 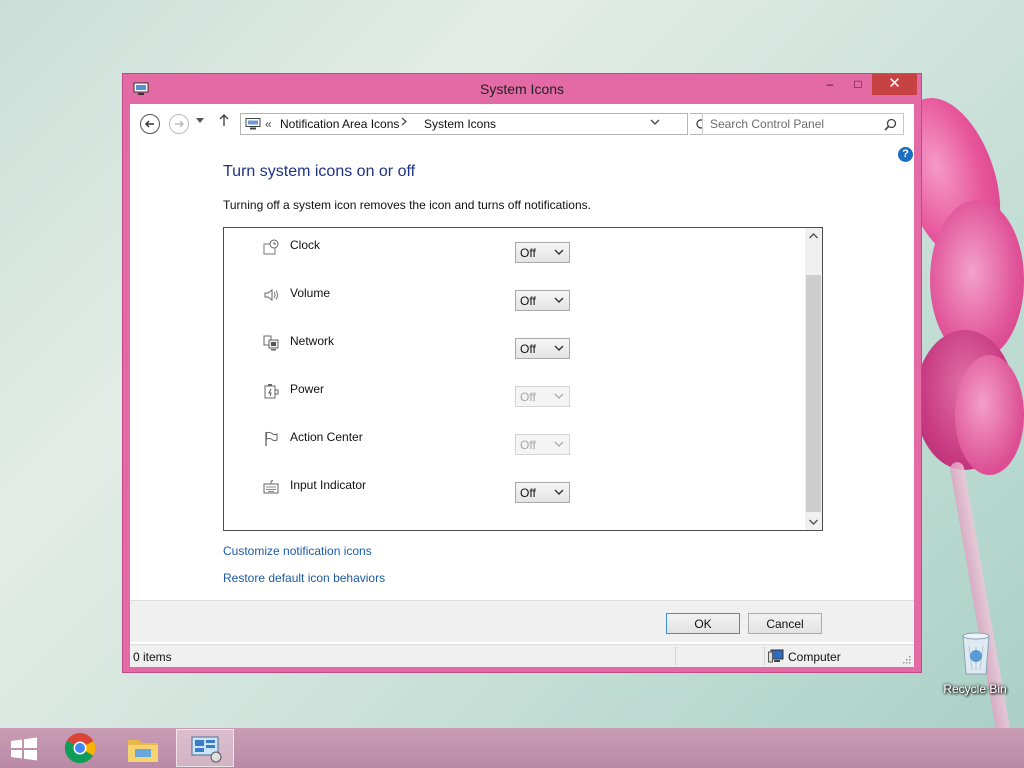 I want to click on window-title: System Icons, so click(x=522, y=89).